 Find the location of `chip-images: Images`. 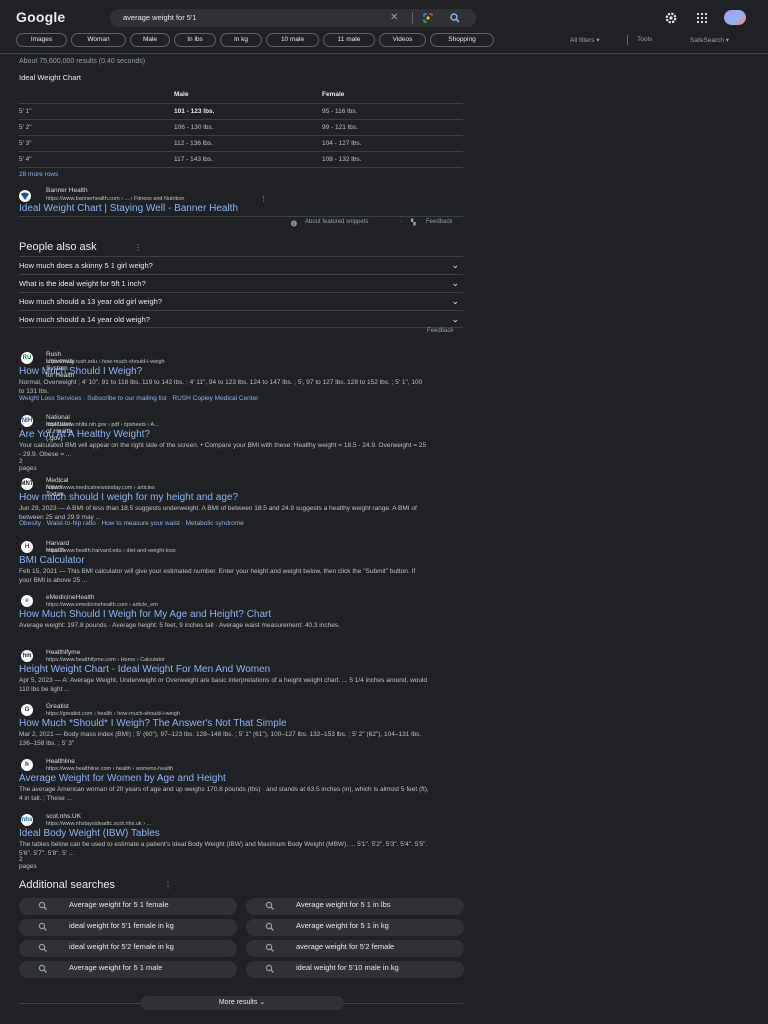

chip-images: Images is located at coordinates (41, 40).